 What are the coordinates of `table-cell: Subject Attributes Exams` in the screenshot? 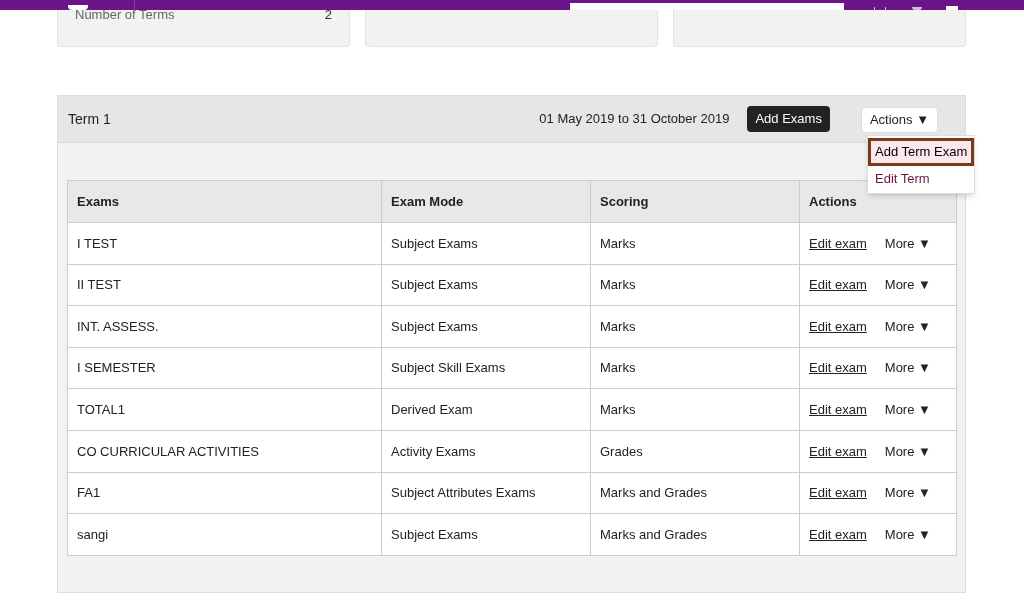 It's located at (486, 493).